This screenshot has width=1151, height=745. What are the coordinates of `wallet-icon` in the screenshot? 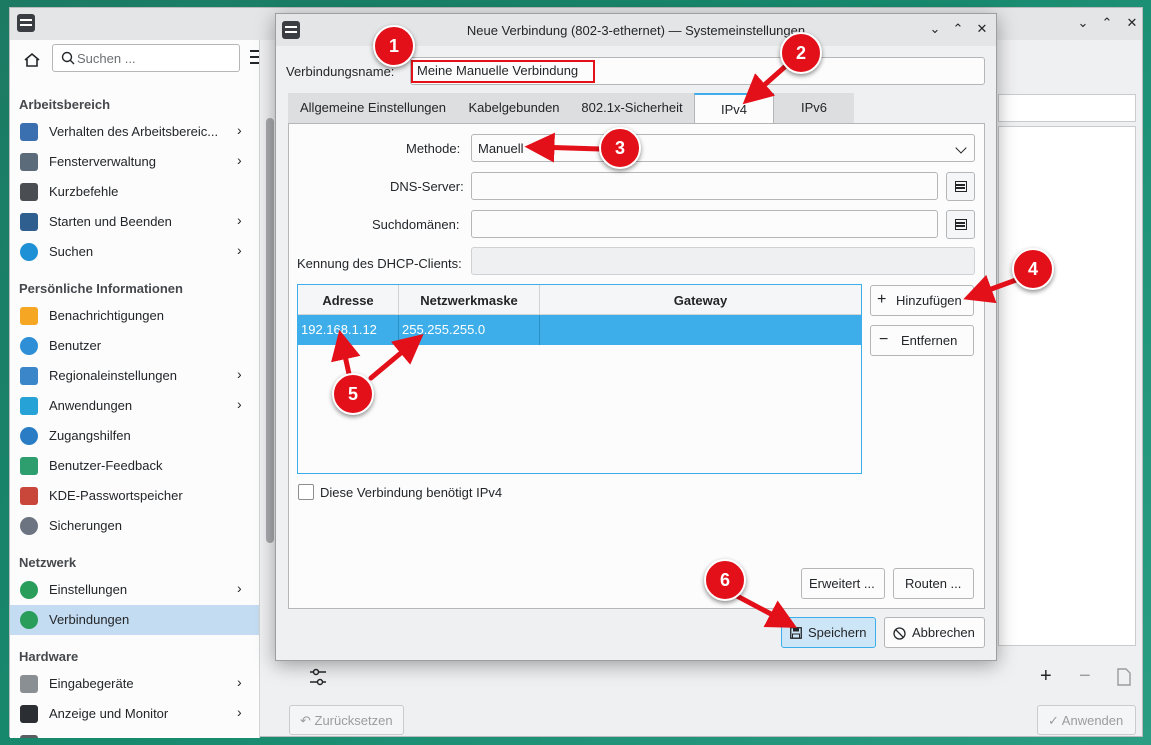 It's located at (29, 496).